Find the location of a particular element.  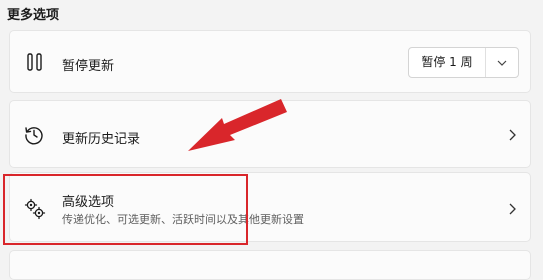

next-options-row is located at coordinates (270, 265).